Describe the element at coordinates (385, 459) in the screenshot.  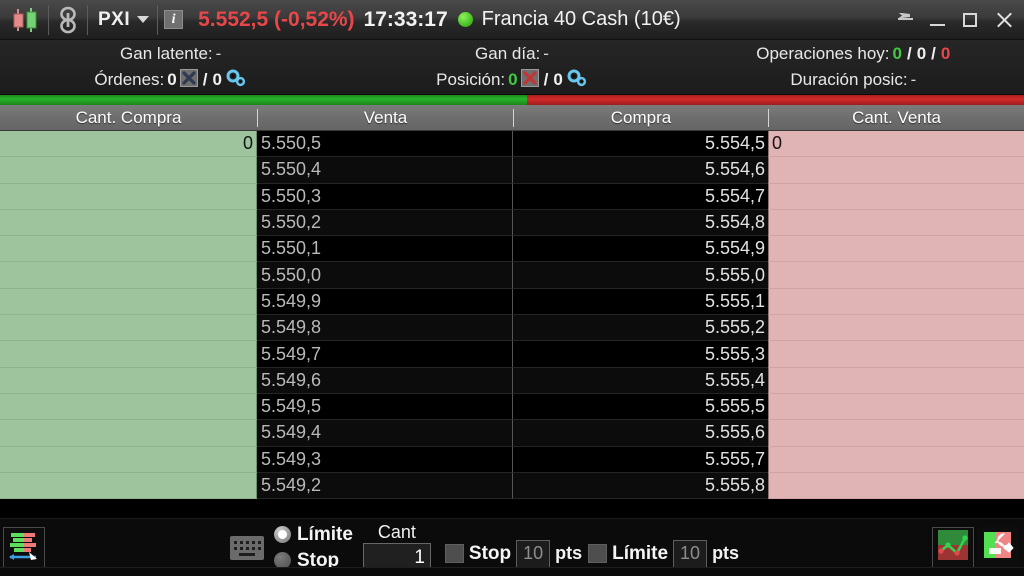
I see `cell-venta: 5.549,3` at that location.